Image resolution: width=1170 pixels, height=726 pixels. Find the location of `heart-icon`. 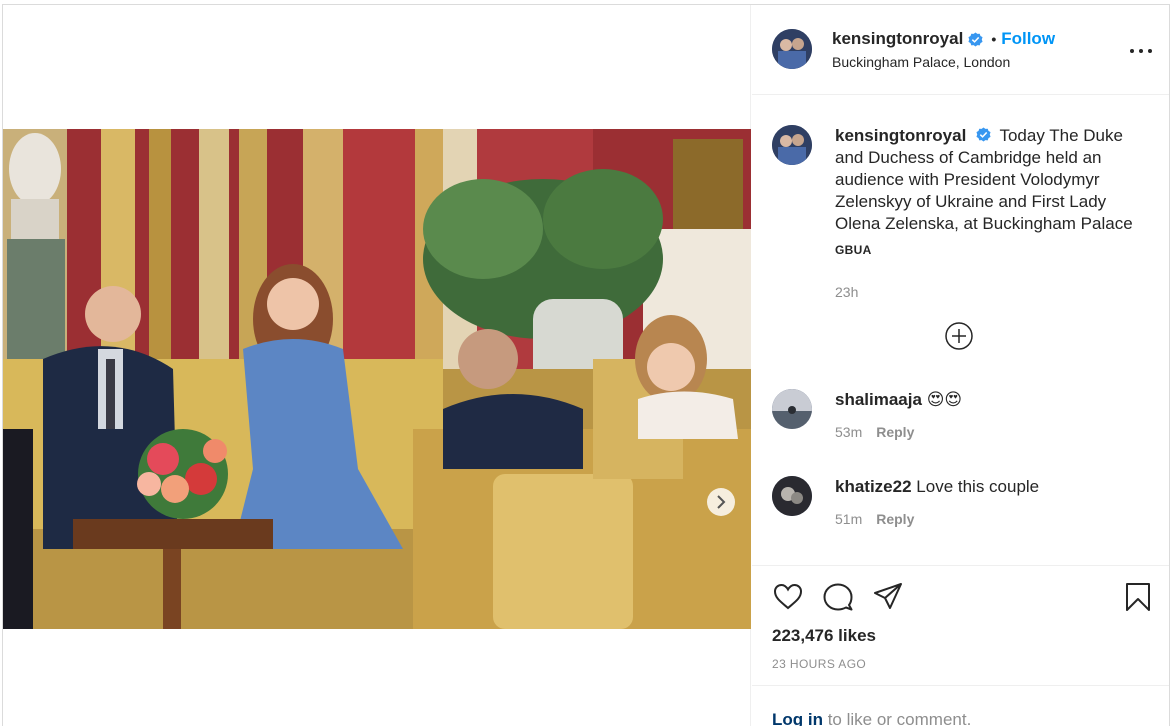

heart-icon is located at coordinates (788, 596).